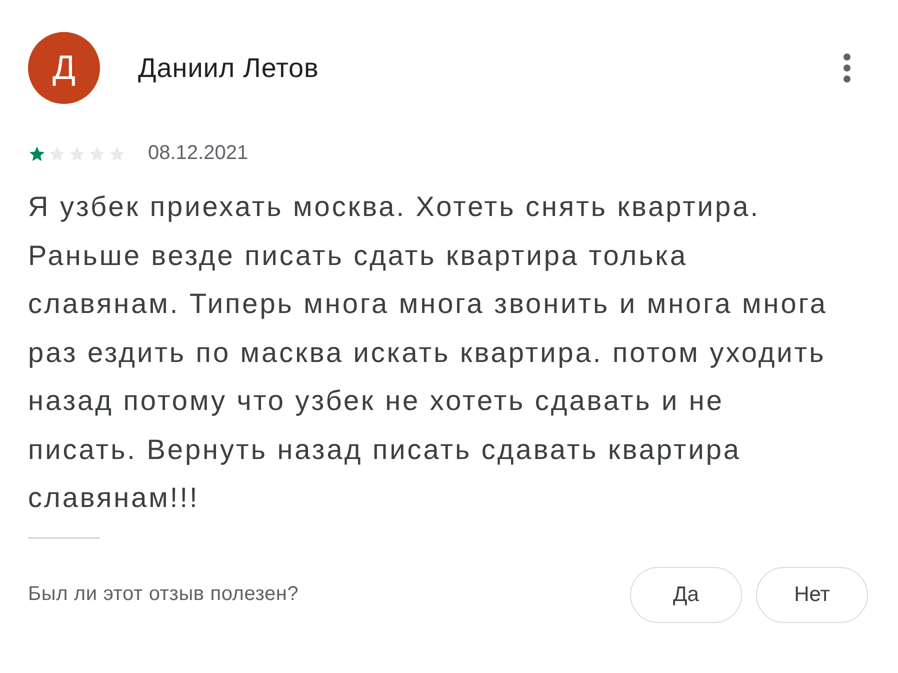  What do you see at coordinates (686, 594) in the screenshot?
I see `vote-button: Да` at bounding box center [686, 594].